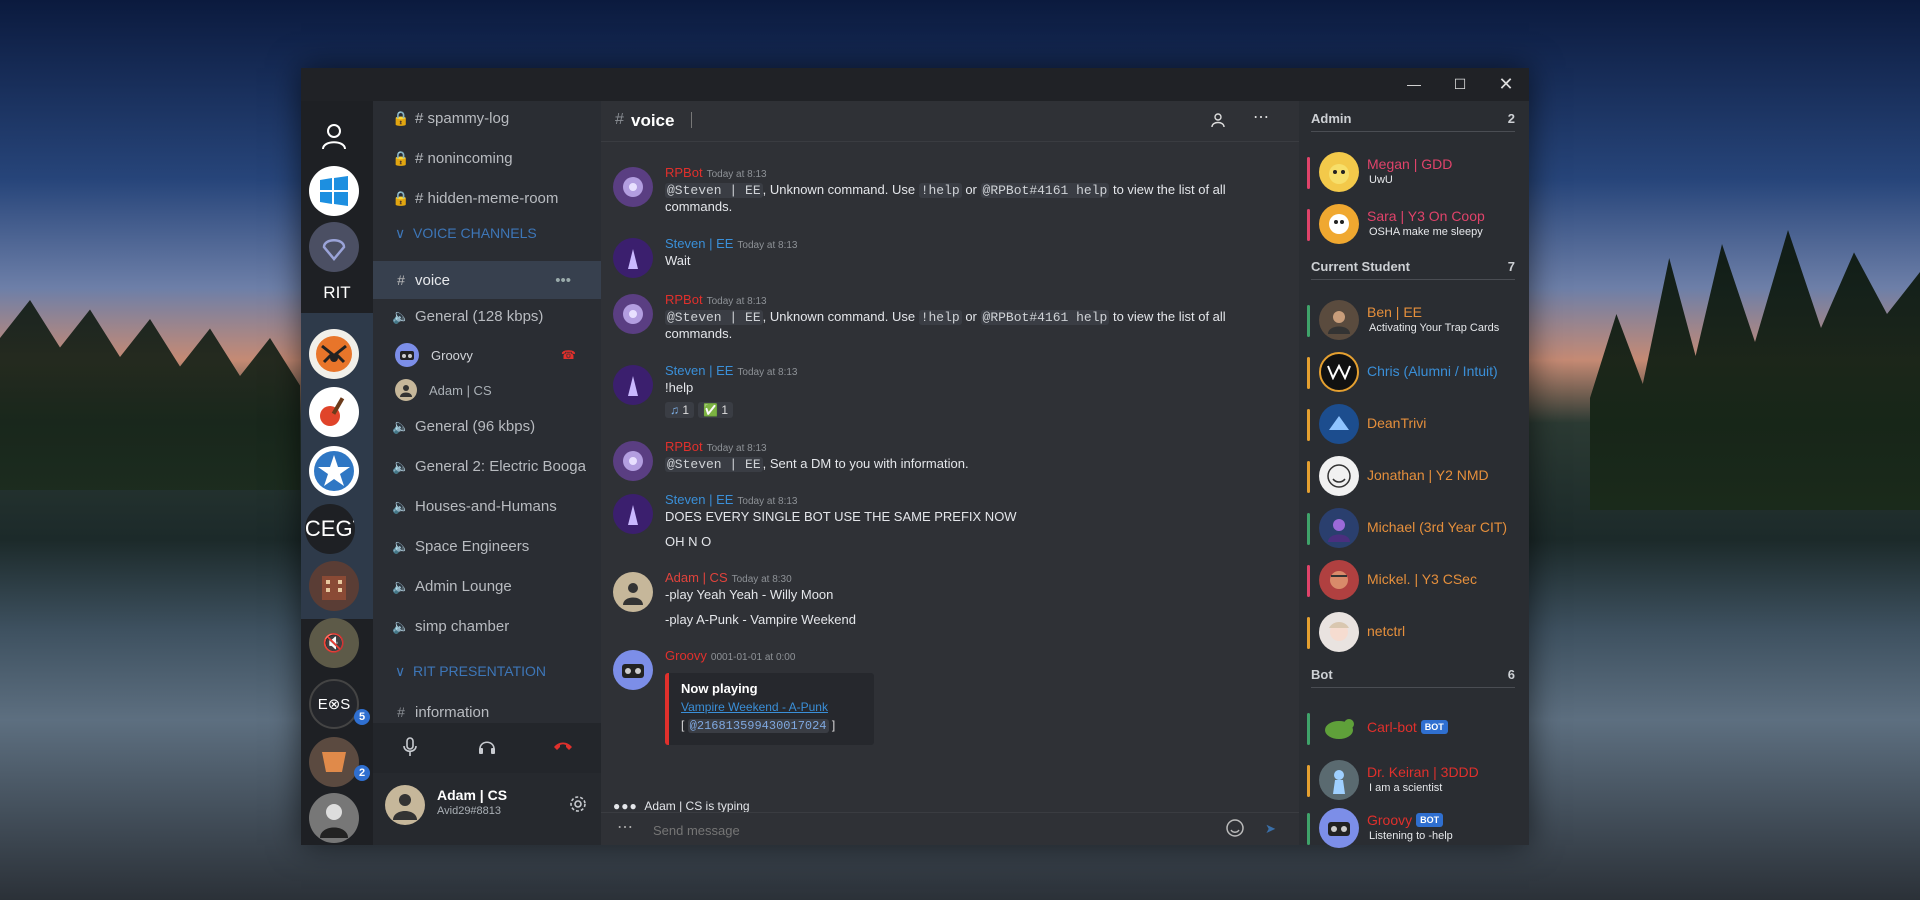  What do you see at coordinates (563, 748) in the screenshot?
I see `disconnect-call-icon` at bounding box center [563, 748].